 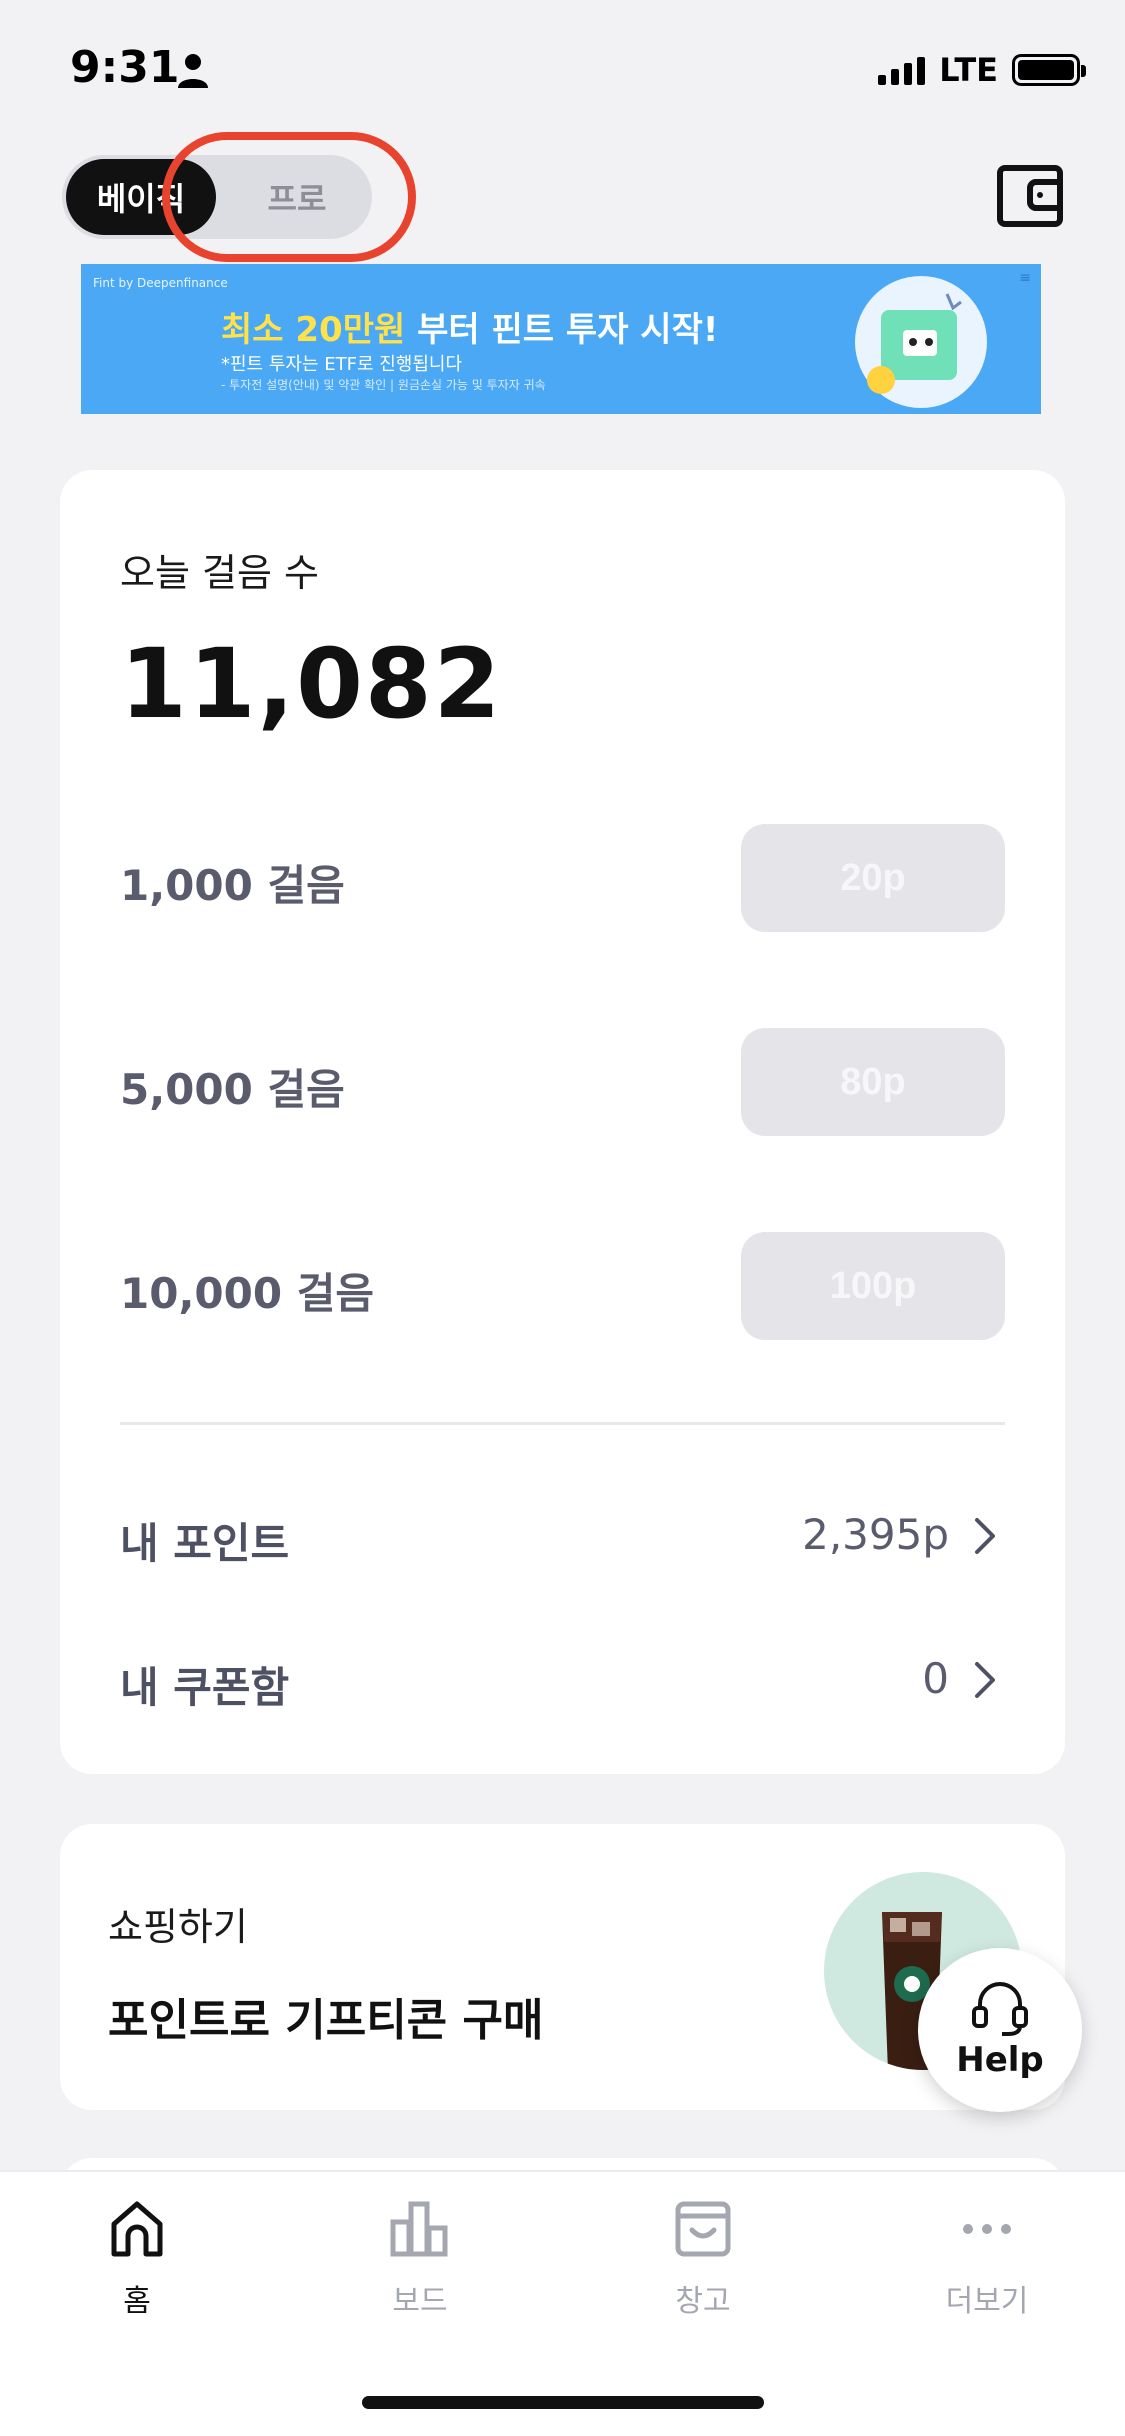 What do you see at coordinates (420, 2266) in the screenshot?
I see `tab-board: 보드` at bounding box center [420, 2266].